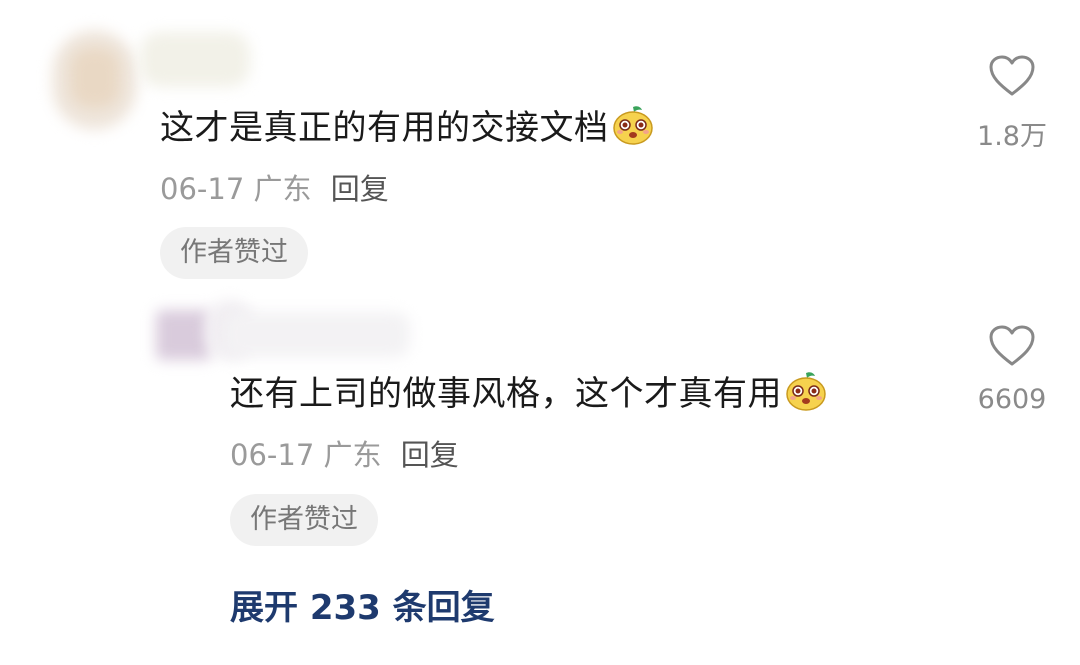 The height and width of the screenshot is (665, 1080). I want to click on comment-text: 这才是真正的有用的交接文档, so click(407, 127).